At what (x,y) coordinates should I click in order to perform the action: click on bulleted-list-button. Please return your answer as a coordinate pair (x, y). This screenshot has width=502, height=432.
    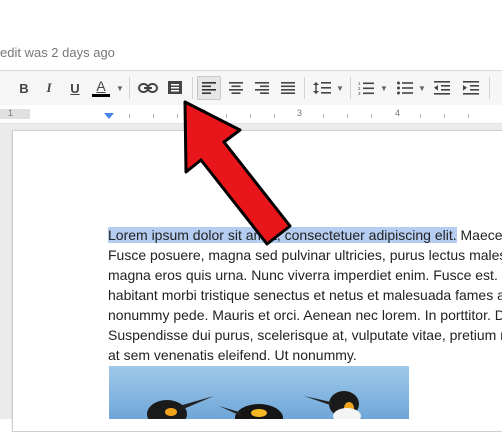
    Looking at the image, I should click on (405, 88).